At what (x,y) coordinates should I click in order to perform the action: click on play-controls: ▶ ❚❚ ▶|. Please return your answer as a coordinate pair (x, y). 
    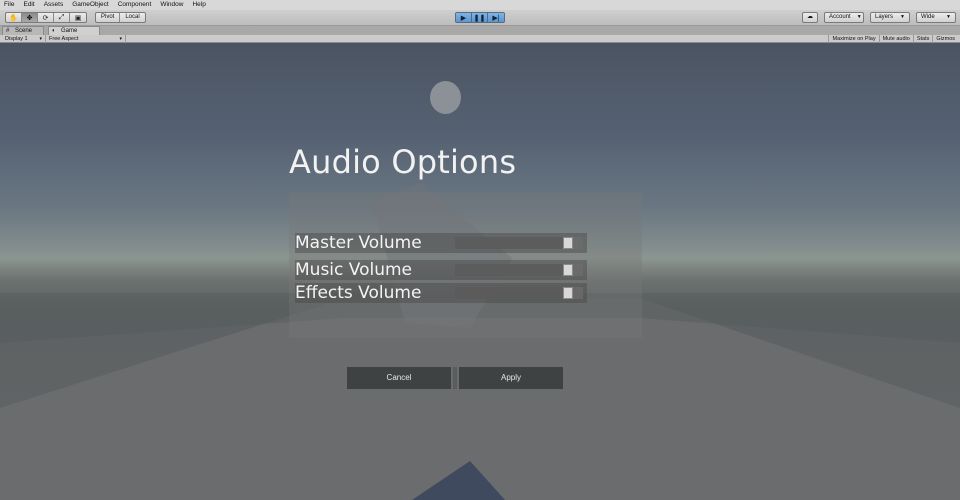
    Looking at the image, I should click on (480, 17).